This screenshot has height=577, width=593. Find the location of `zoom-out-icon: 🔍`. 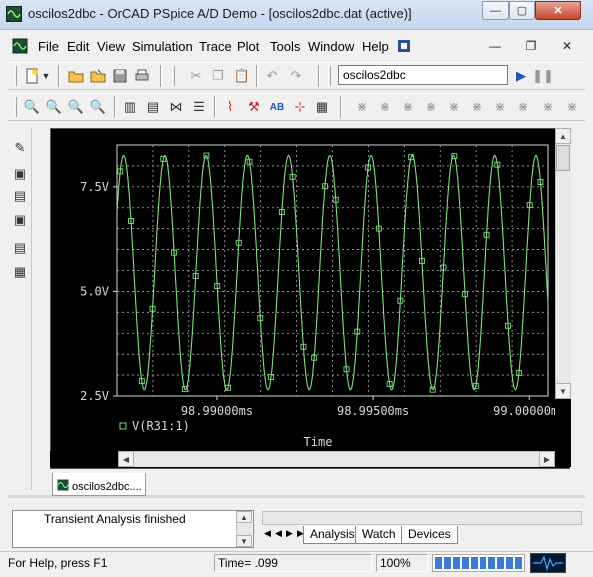

zoom-out-icon: 🔍 is located at coordinates (54, 107).